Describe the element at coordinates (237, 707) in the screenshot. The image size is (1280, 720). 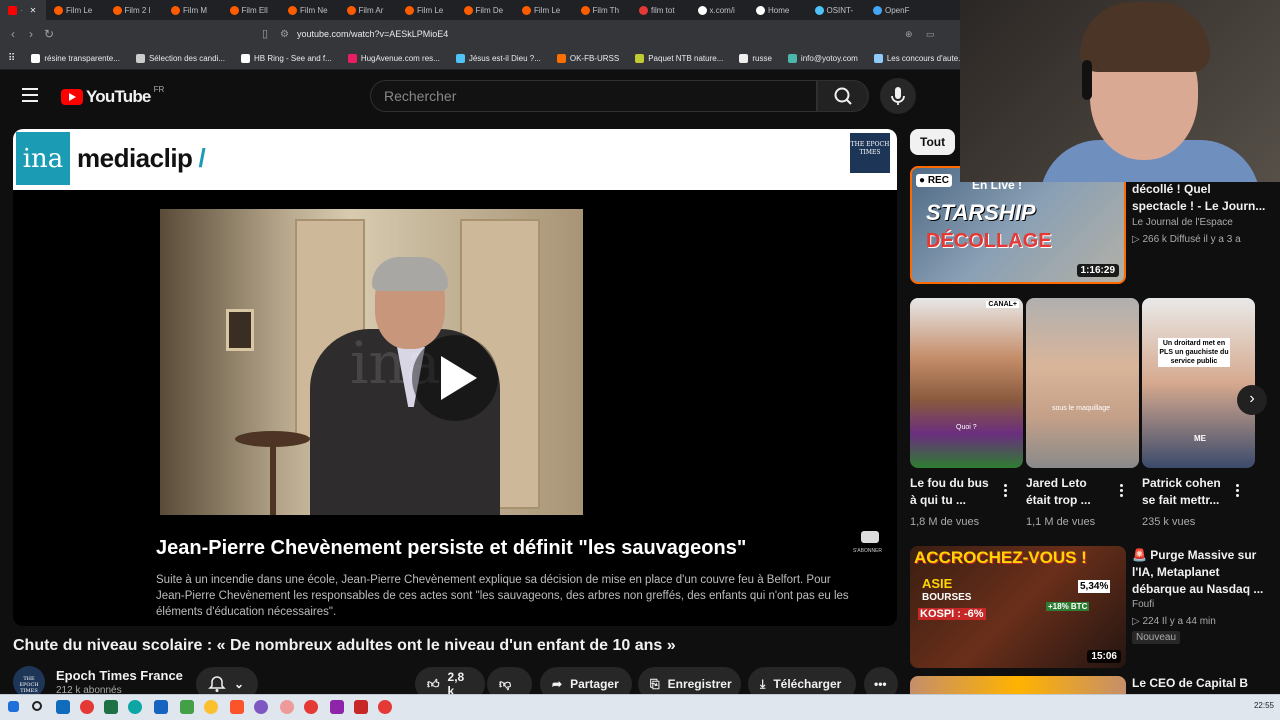
I see `brave-icon` at that location.